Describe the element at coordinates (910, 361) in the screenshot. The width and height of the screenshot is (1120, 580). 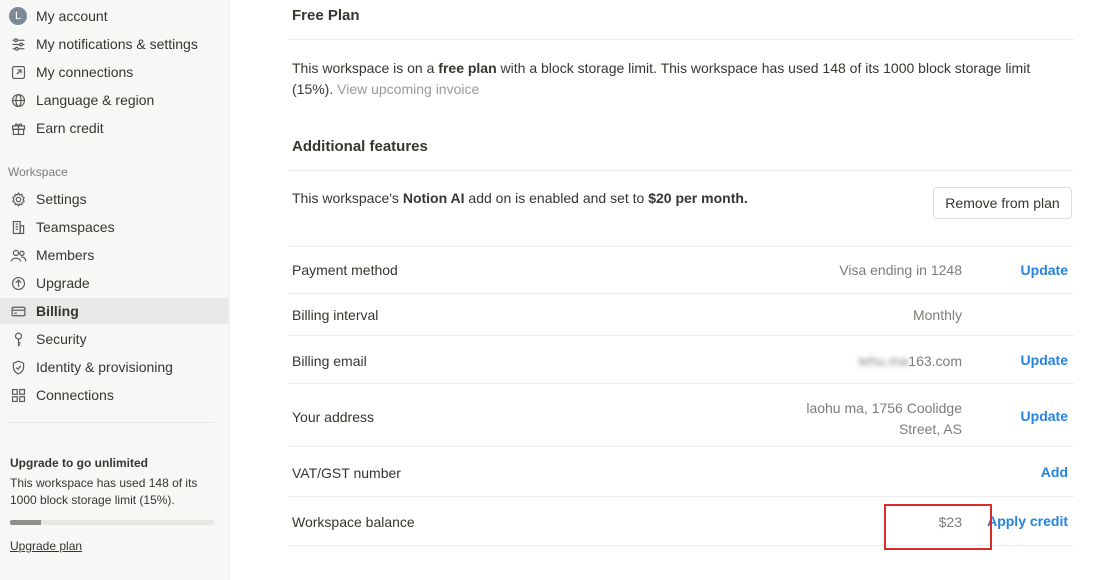
I see `billing-email-value: lehu.ma163.com` at that location.